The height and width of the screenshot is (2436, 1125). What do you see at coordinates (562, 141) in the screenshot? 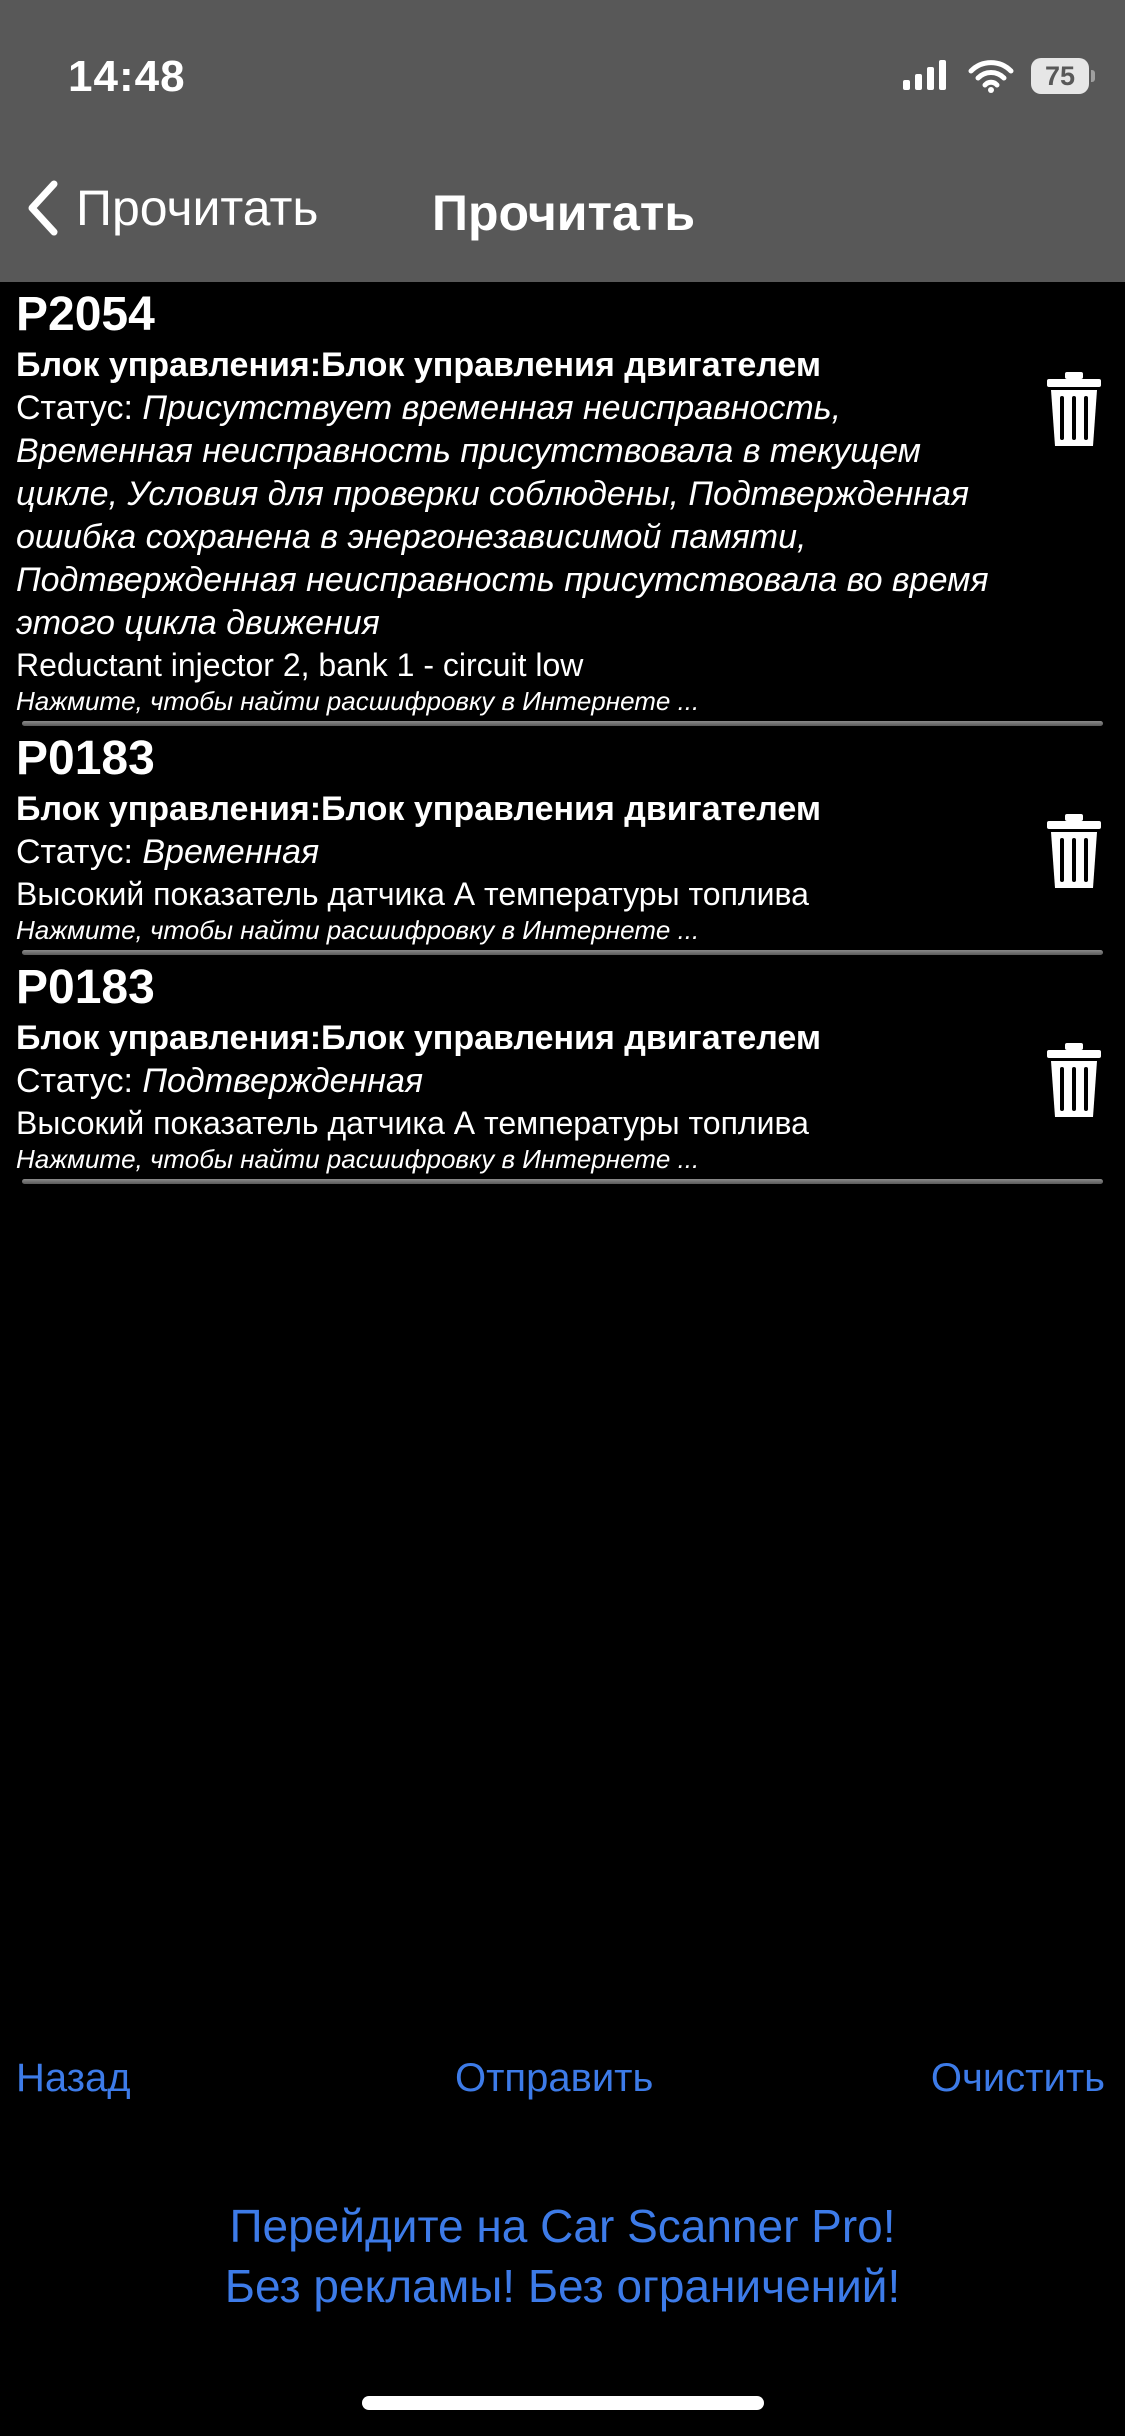
I see `top-bar: 14:48 75 Прочитать Прочитать` at bounding box center [562, 141].